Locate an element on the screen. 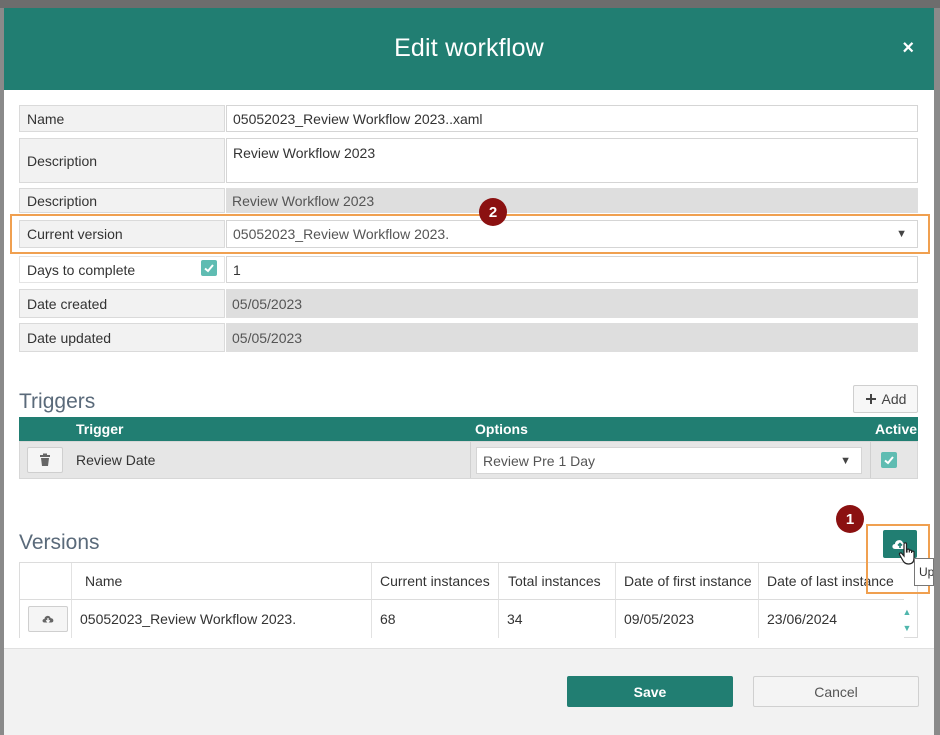  name-row: Name 05052023_Review Workflow 2023..xaml is located at coordinates (468, 118).